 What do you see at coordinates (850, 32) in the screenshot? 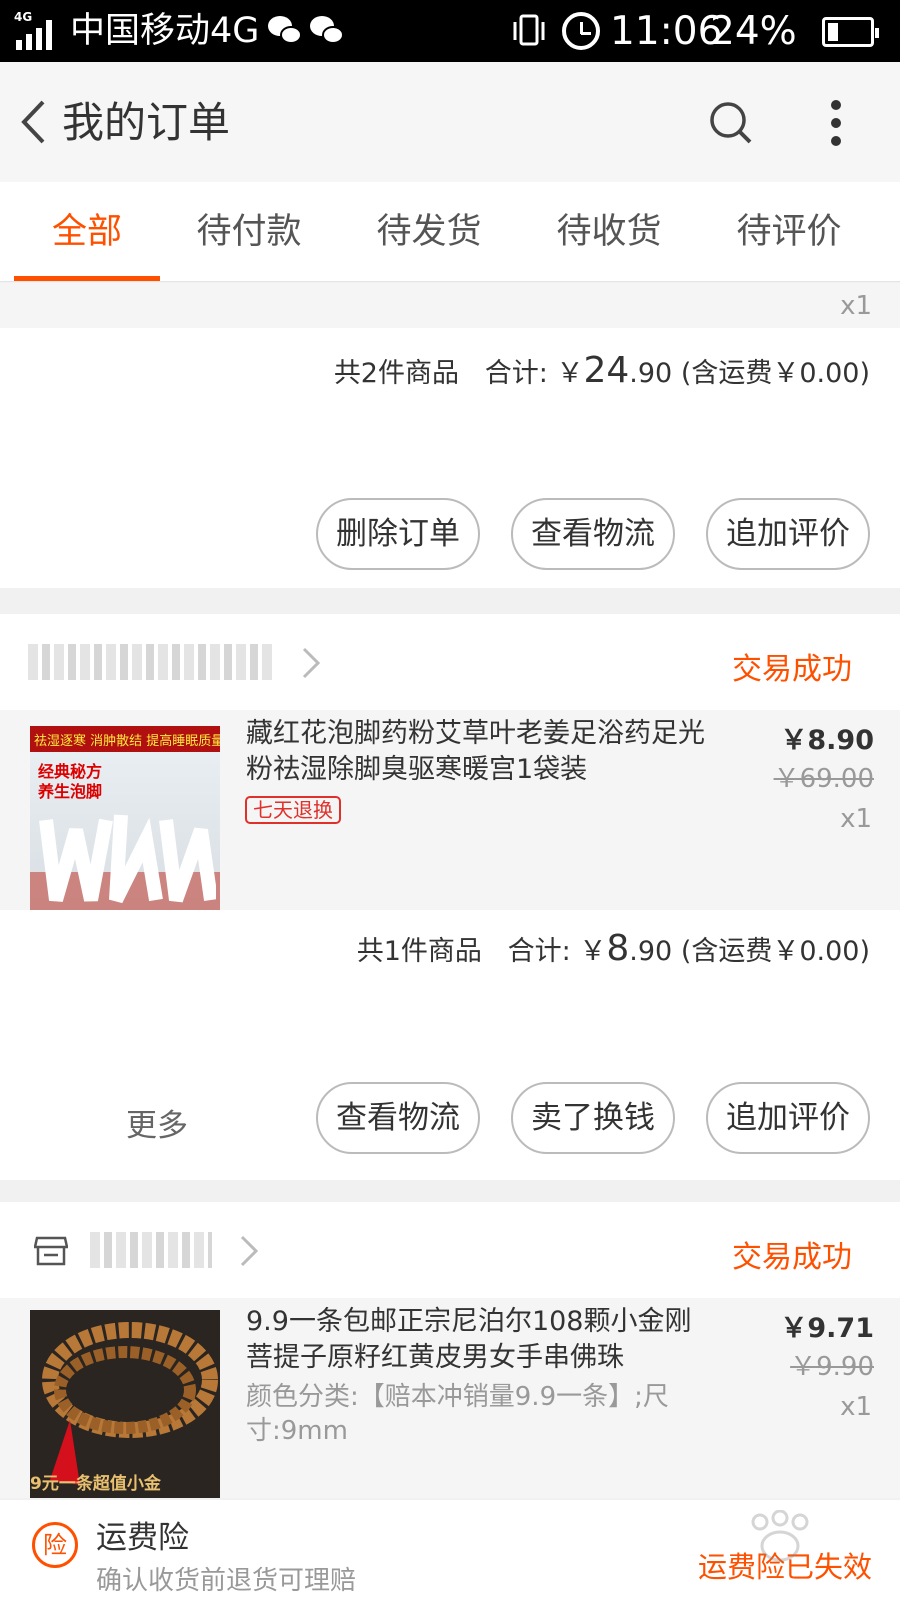
I see `battery-icon` at bounding box center [850, 32].